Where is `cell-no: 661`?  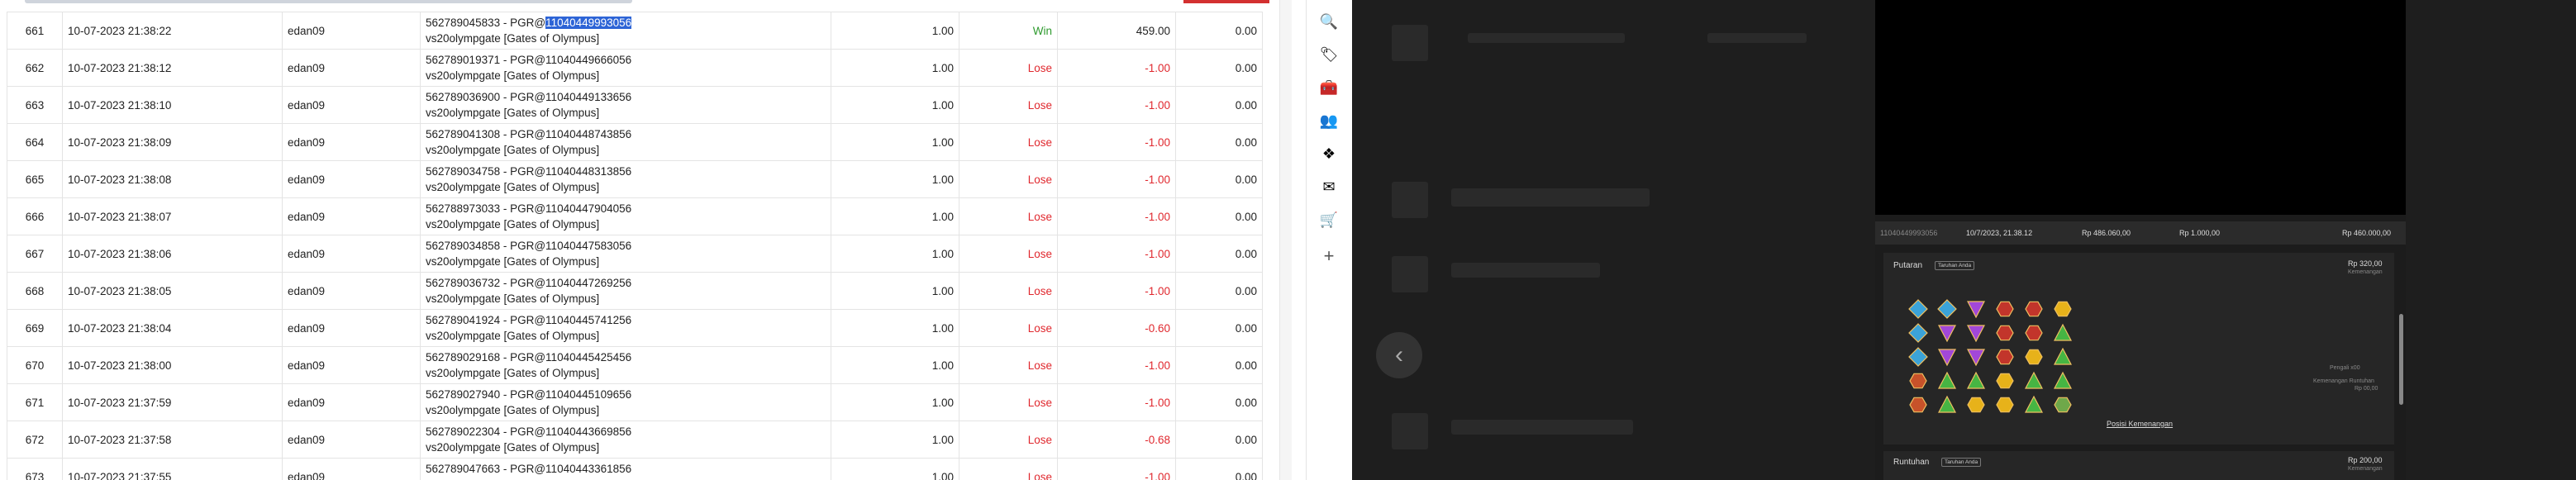
cell-no: 661 is located at coordinates (35, 31).